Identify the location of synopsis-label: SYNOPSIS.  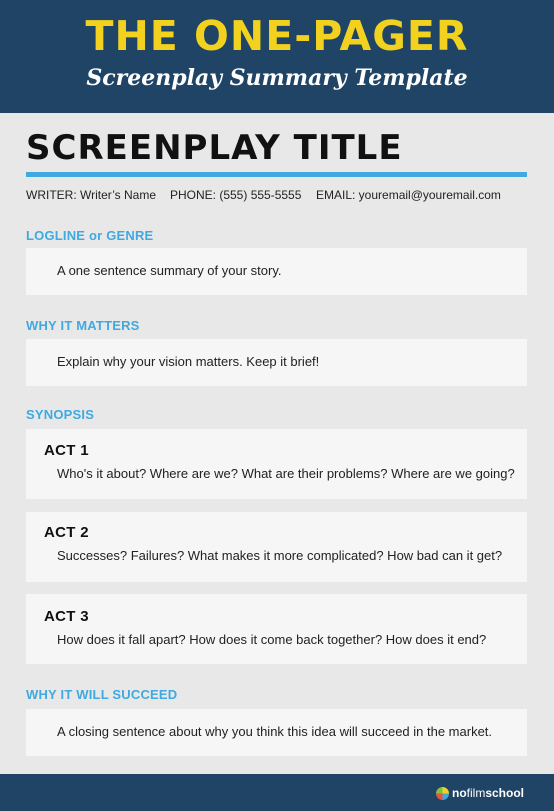
(60, 414).